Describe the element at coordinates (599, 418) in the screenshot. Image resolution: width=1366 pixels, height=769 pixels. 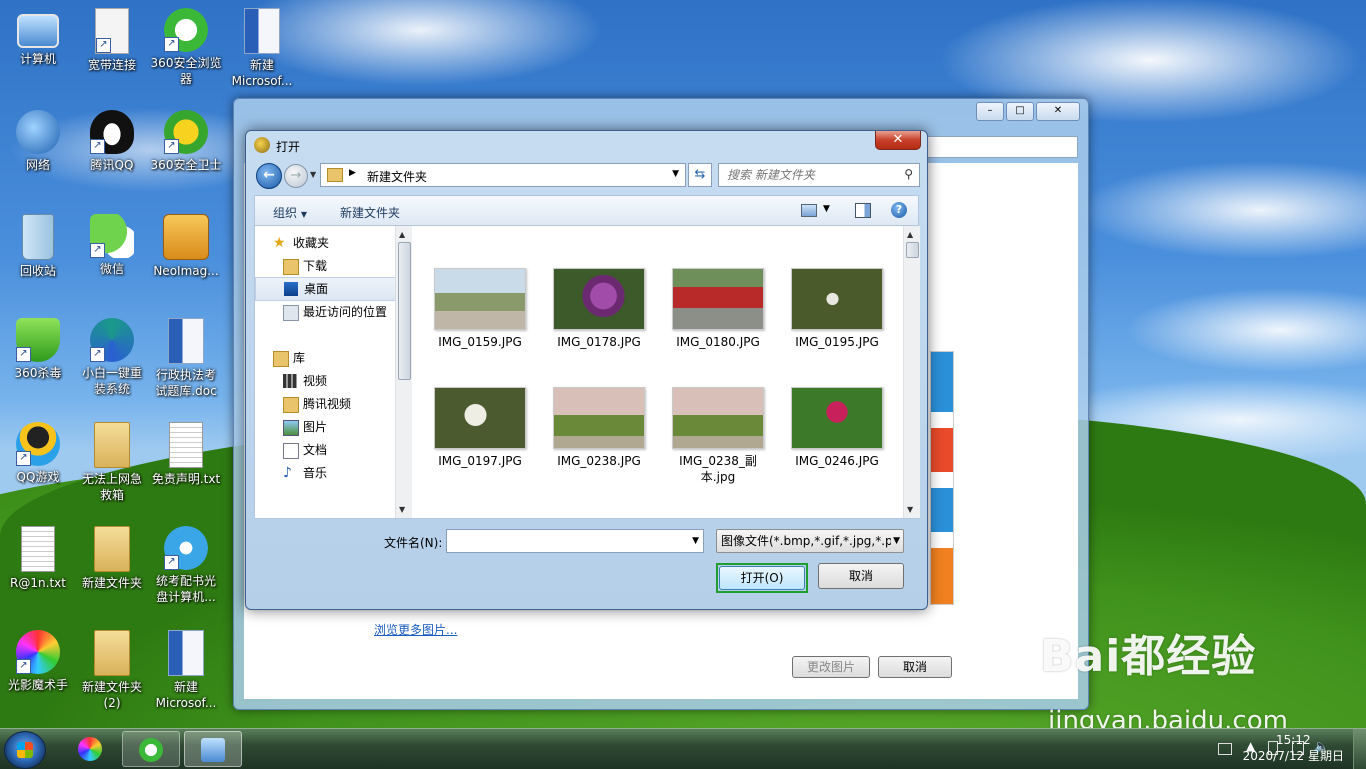
I see `photo-thumbnail` at that location.